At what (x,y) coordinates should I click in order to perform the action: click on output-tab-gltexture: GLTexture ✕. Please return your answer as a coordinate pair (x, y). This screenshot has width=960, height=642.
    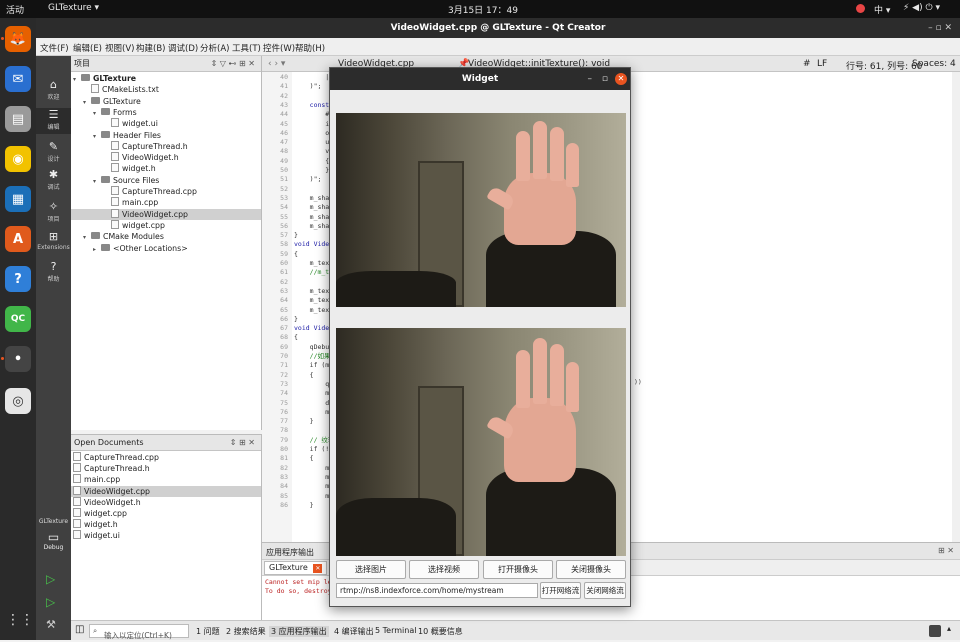
    Looking at the image, I should click on (296, 568).